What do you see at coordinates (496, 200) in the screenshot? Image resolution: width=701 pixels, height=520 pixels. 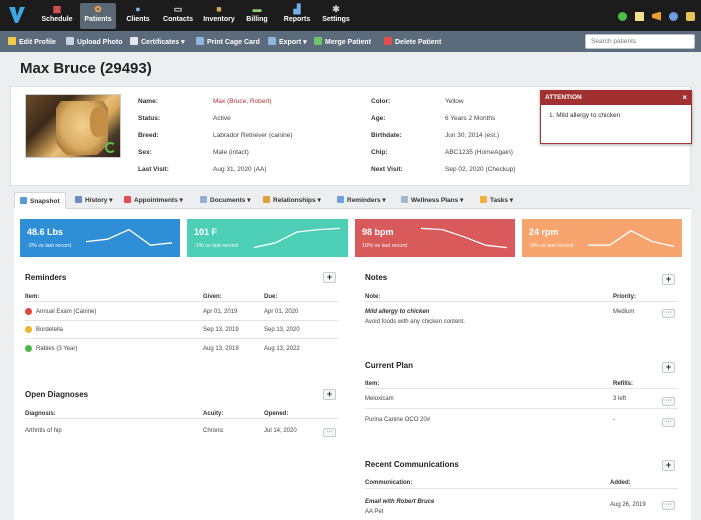 I see `tab-tasks: Tasks ▾` at bounding box center [496, 200].